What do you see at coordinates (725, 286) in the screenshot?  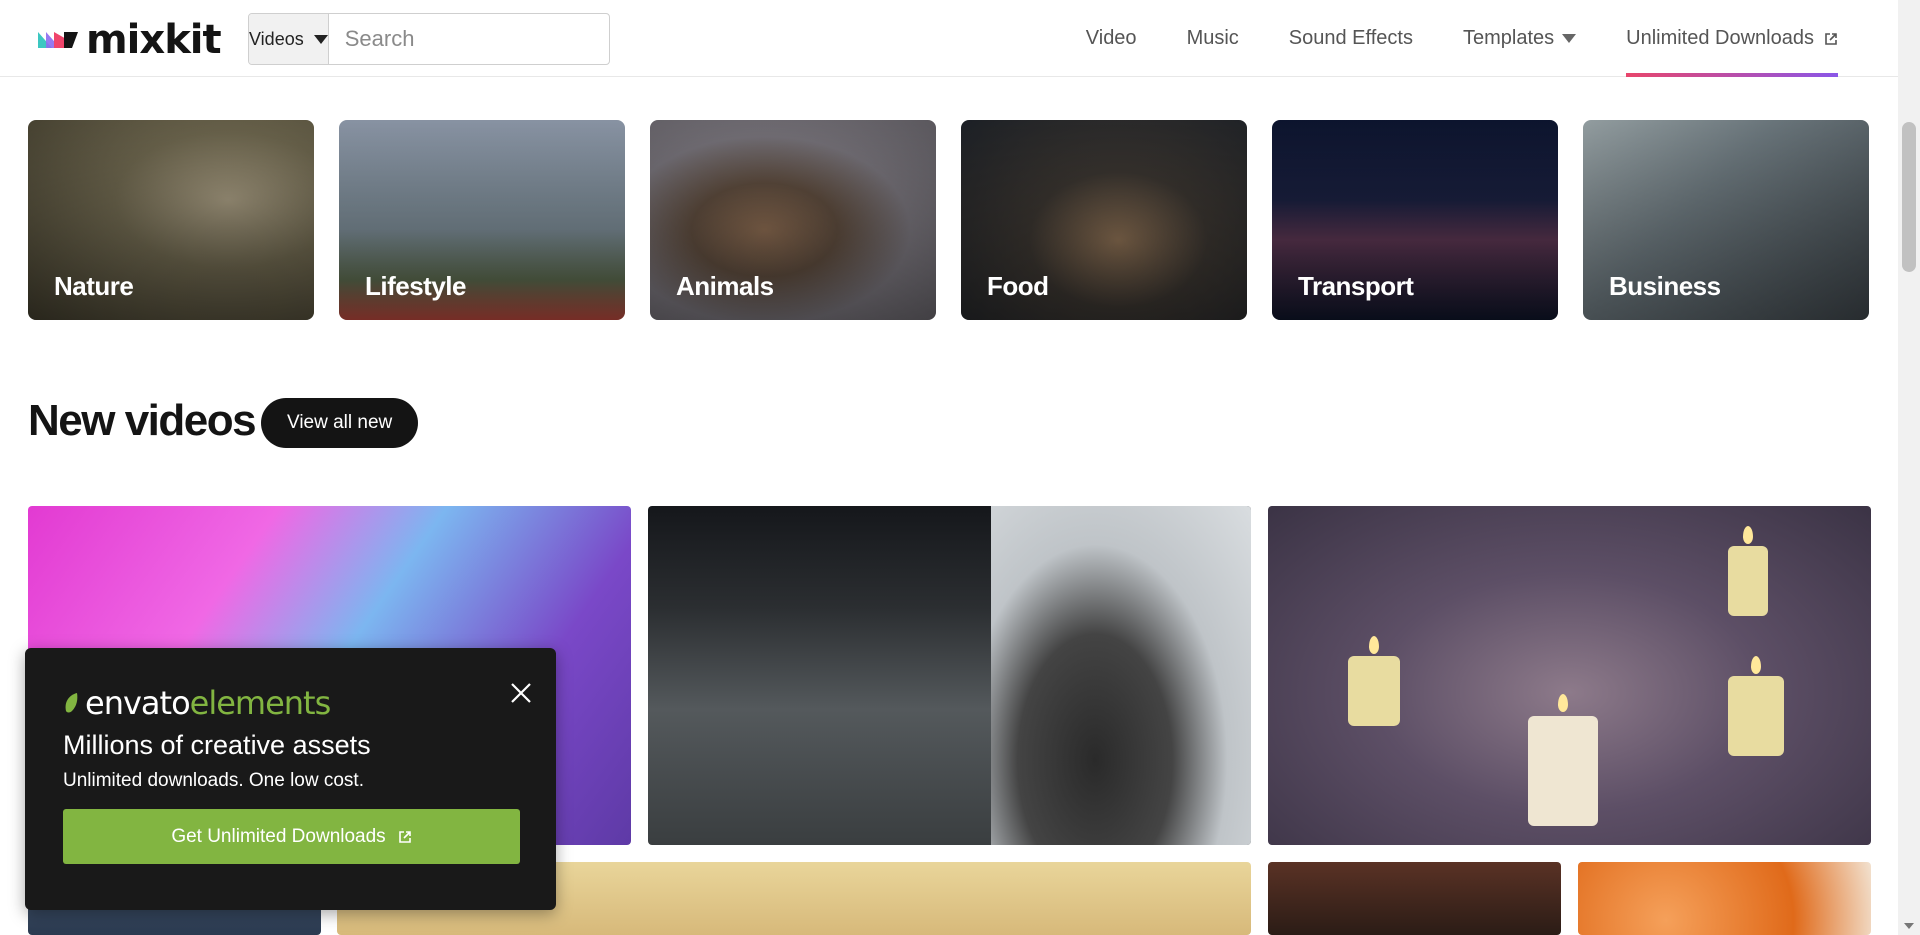 I see `category-label: Animals` at bounding box center [725, 286].